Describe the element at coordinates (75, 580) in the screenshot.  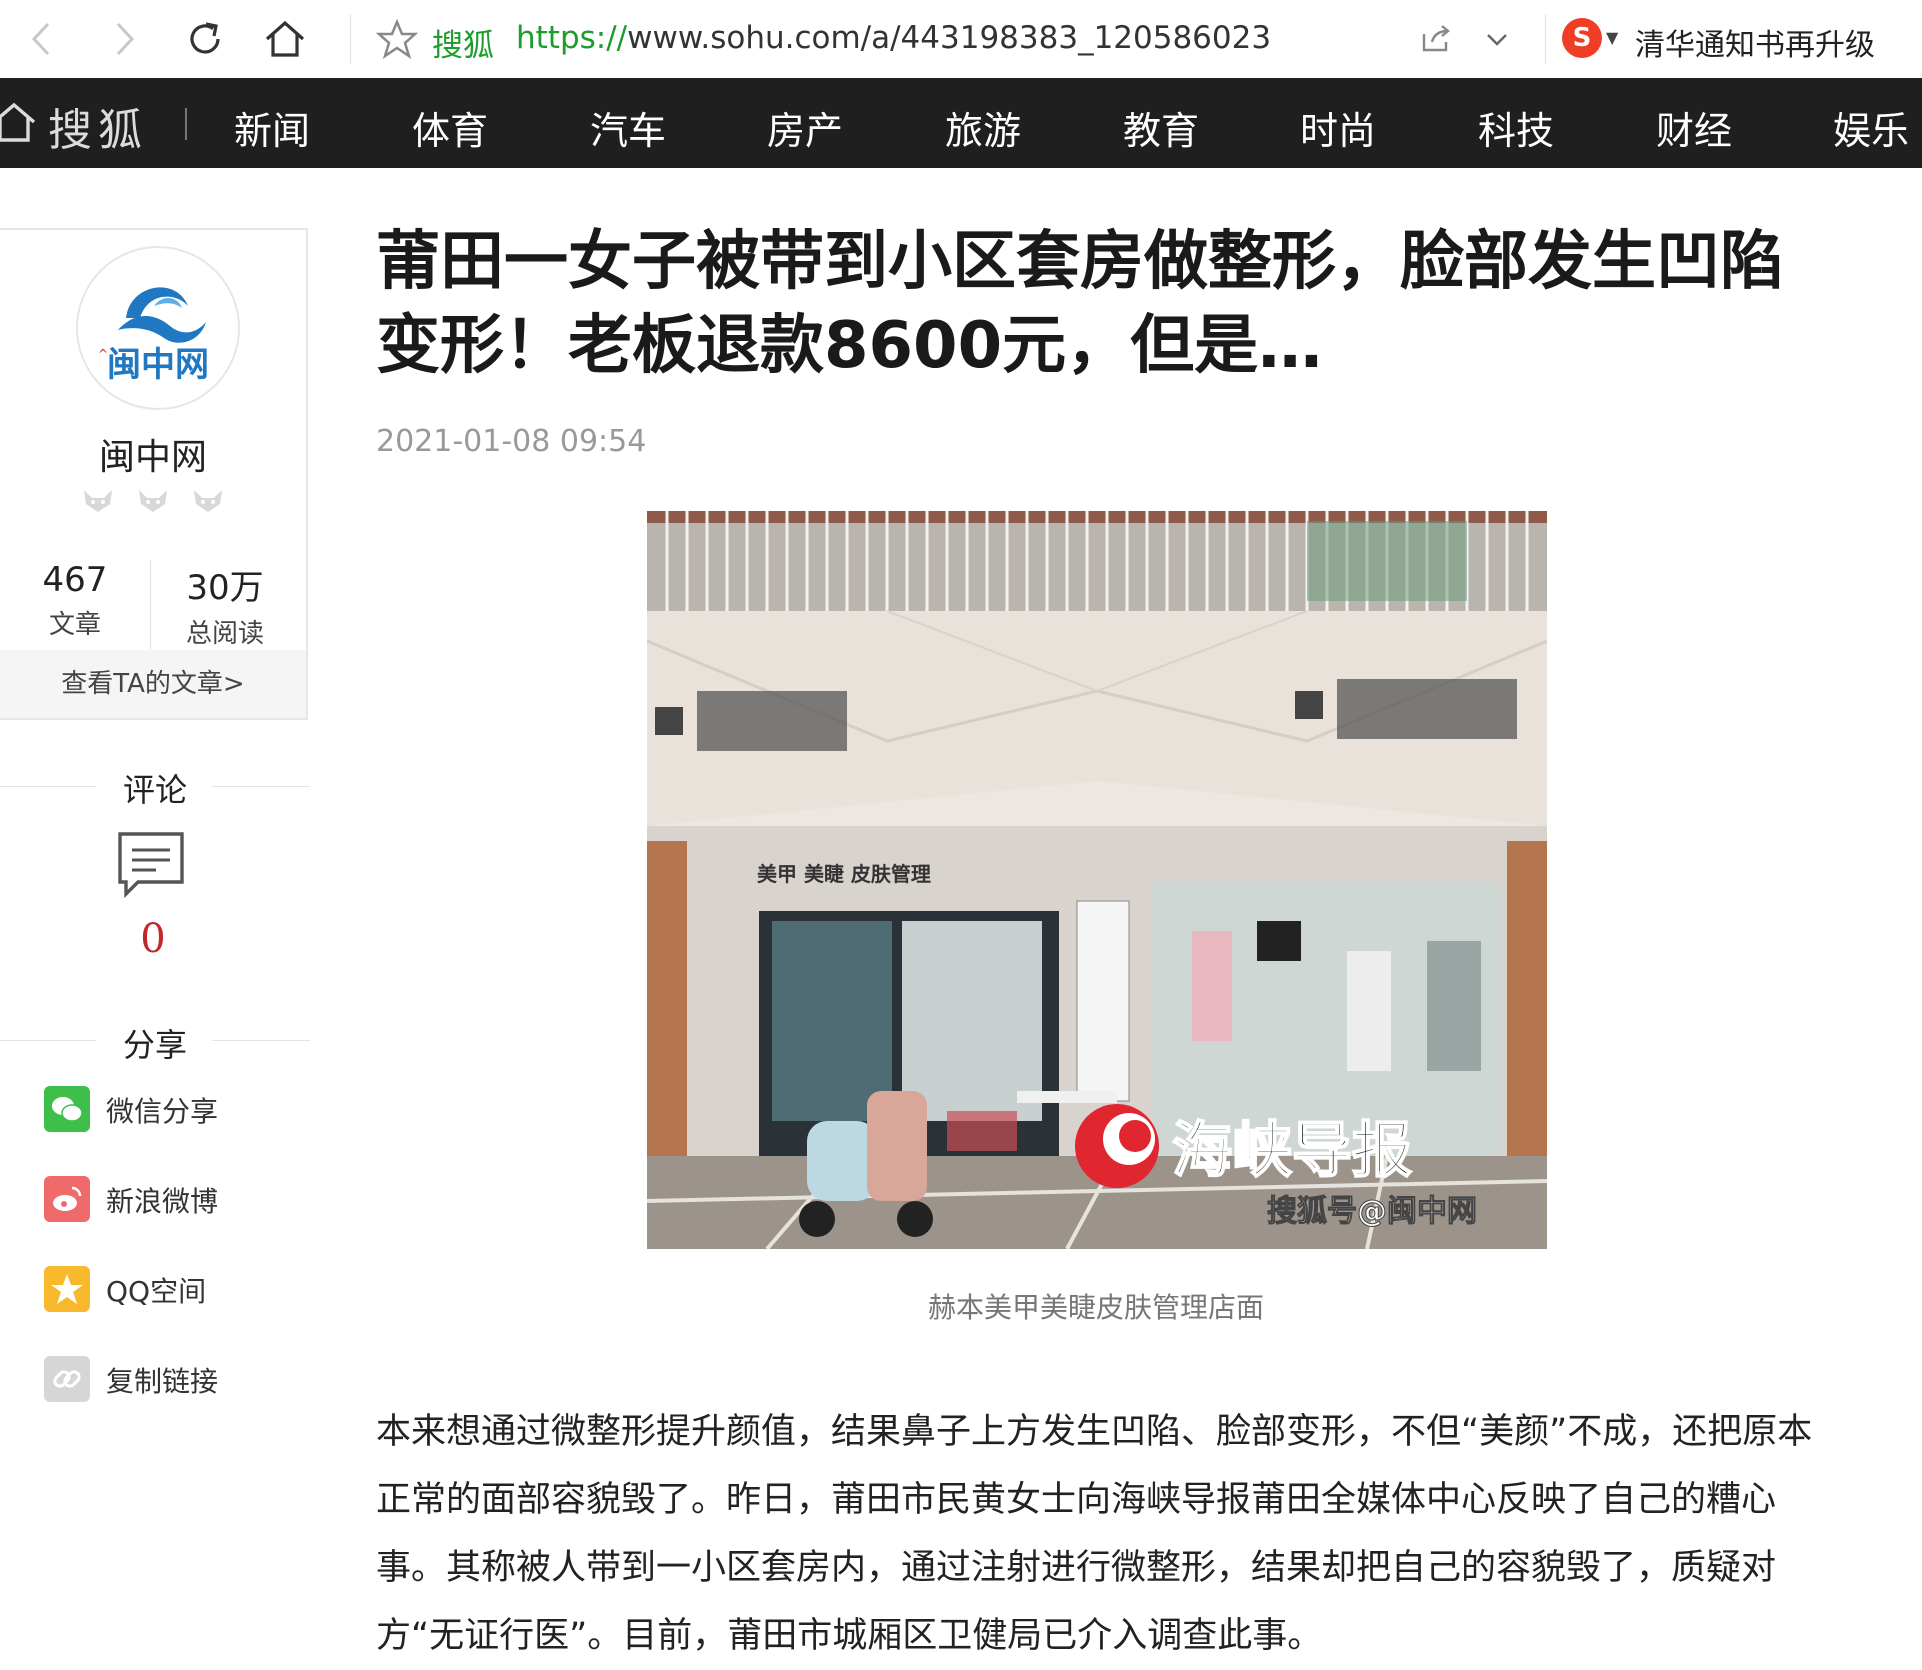
I see `articles-count: 467` at that location.